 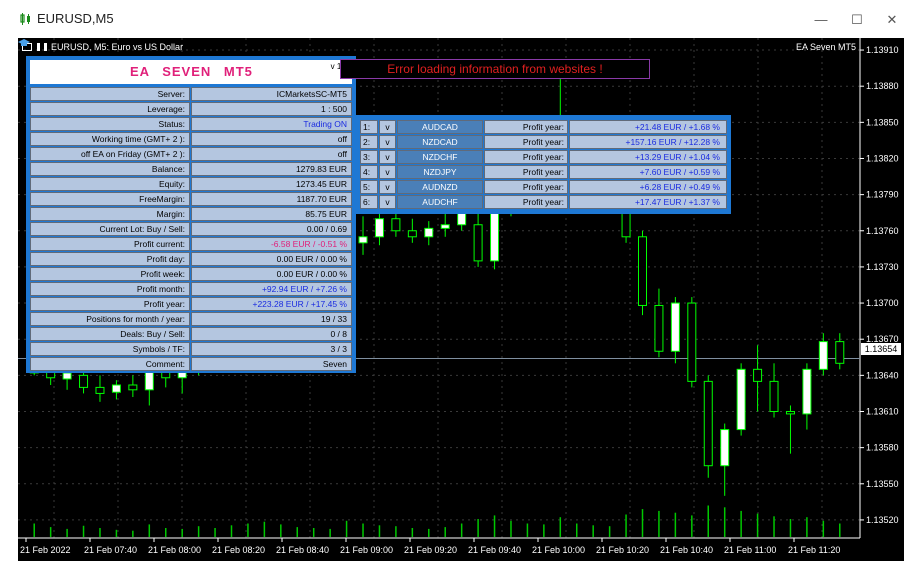 What do you see at coordinates (271, 364) in the screenshot?
I see `panel-row-value: Seven` at bounding box center [271, 364].